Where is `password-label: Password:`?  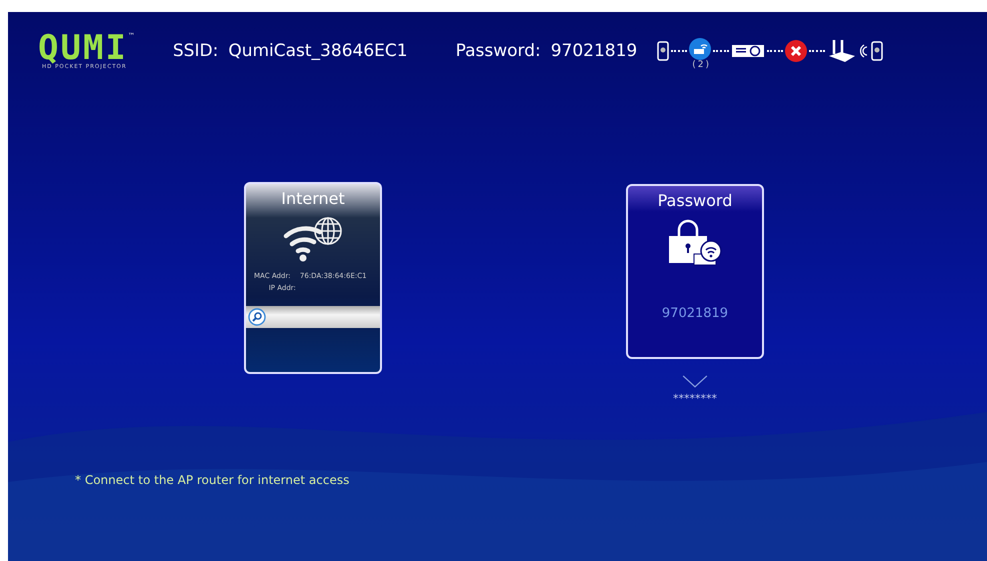 password-label: Password: is located at coordinates (498, 51).